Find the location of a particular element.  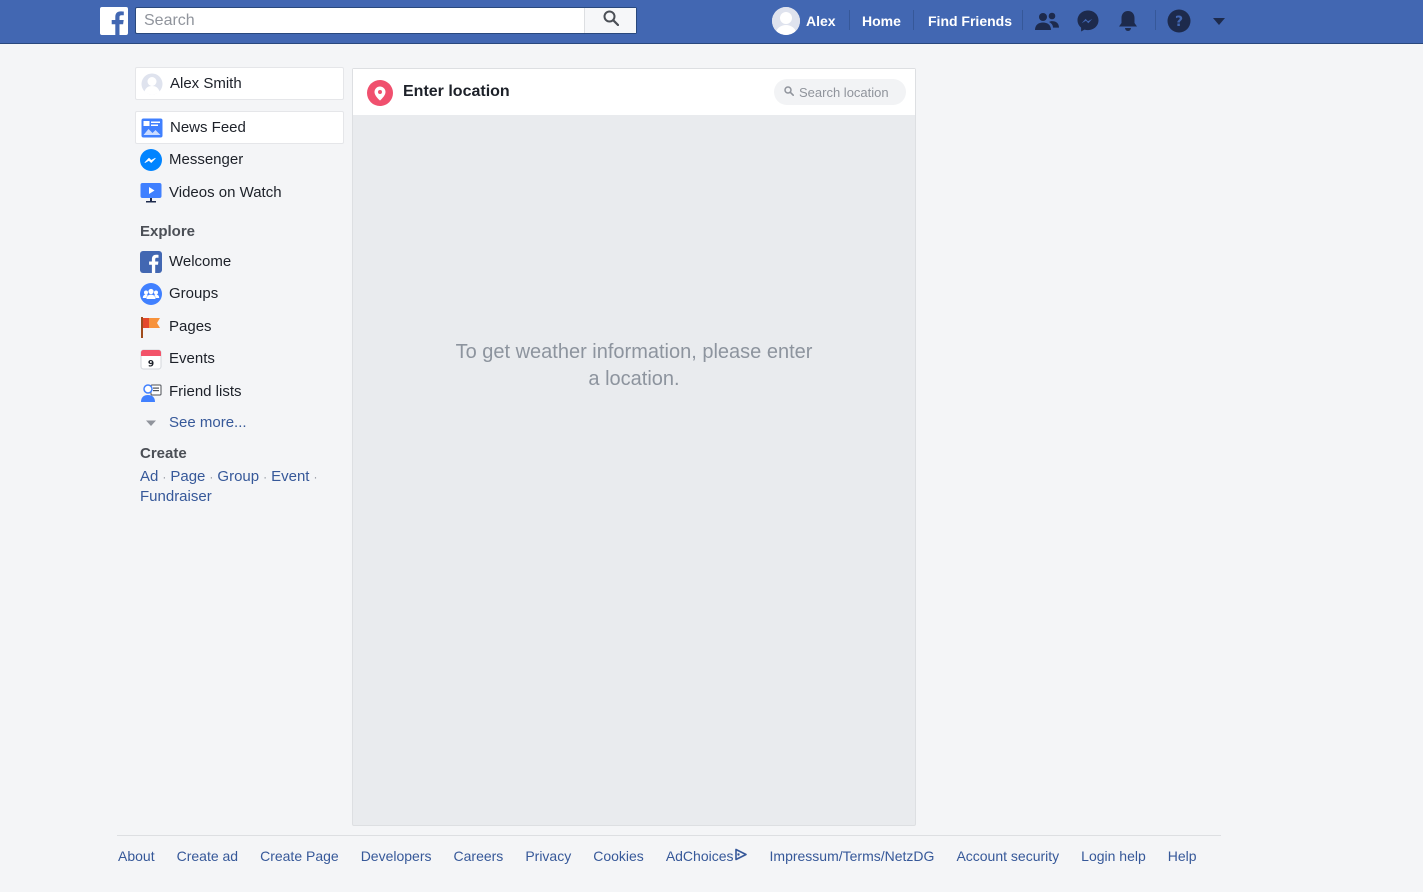

search-bar is located at coordinates (386, 20).